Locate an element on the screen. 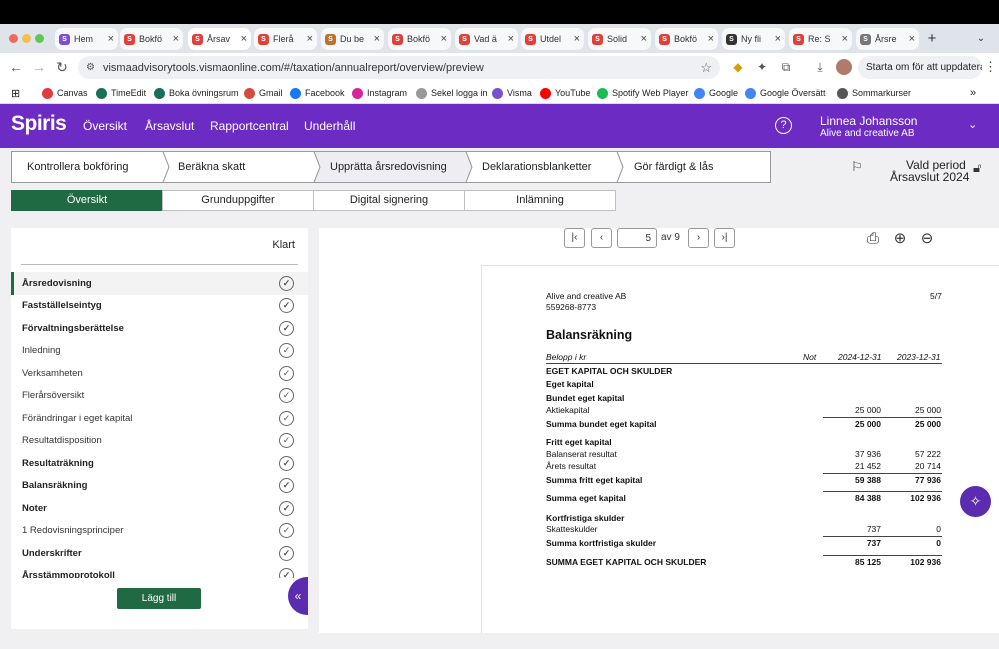  section-item: Underskrifter ✓ is located at coordinates (159, 553).